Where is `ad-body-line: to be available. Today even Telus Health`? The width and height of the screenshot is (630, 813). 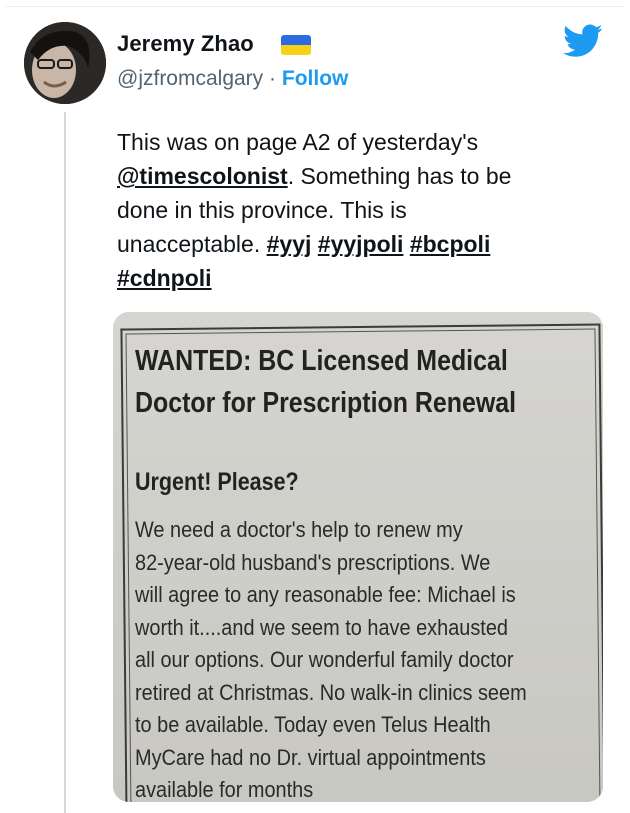 ad-body-line: to be available. Today even Telus Health is located at coordinates (313, 724).